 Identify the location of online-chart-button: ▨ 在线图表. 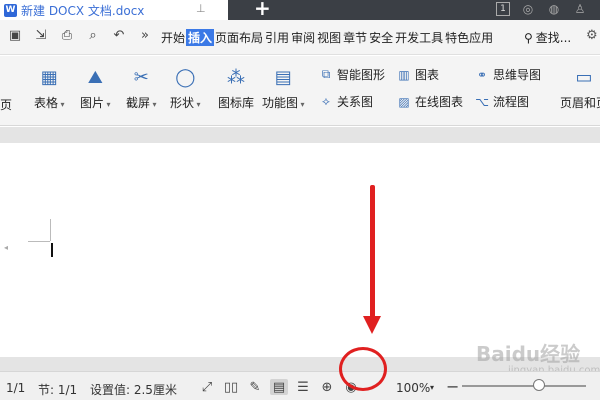
(429, 101).